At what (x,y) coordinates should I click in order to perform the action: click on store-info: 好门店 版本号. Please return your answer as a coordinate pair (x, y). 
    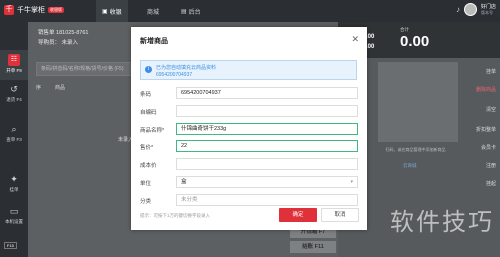
    Looking at the image, I should click on (488, 10).